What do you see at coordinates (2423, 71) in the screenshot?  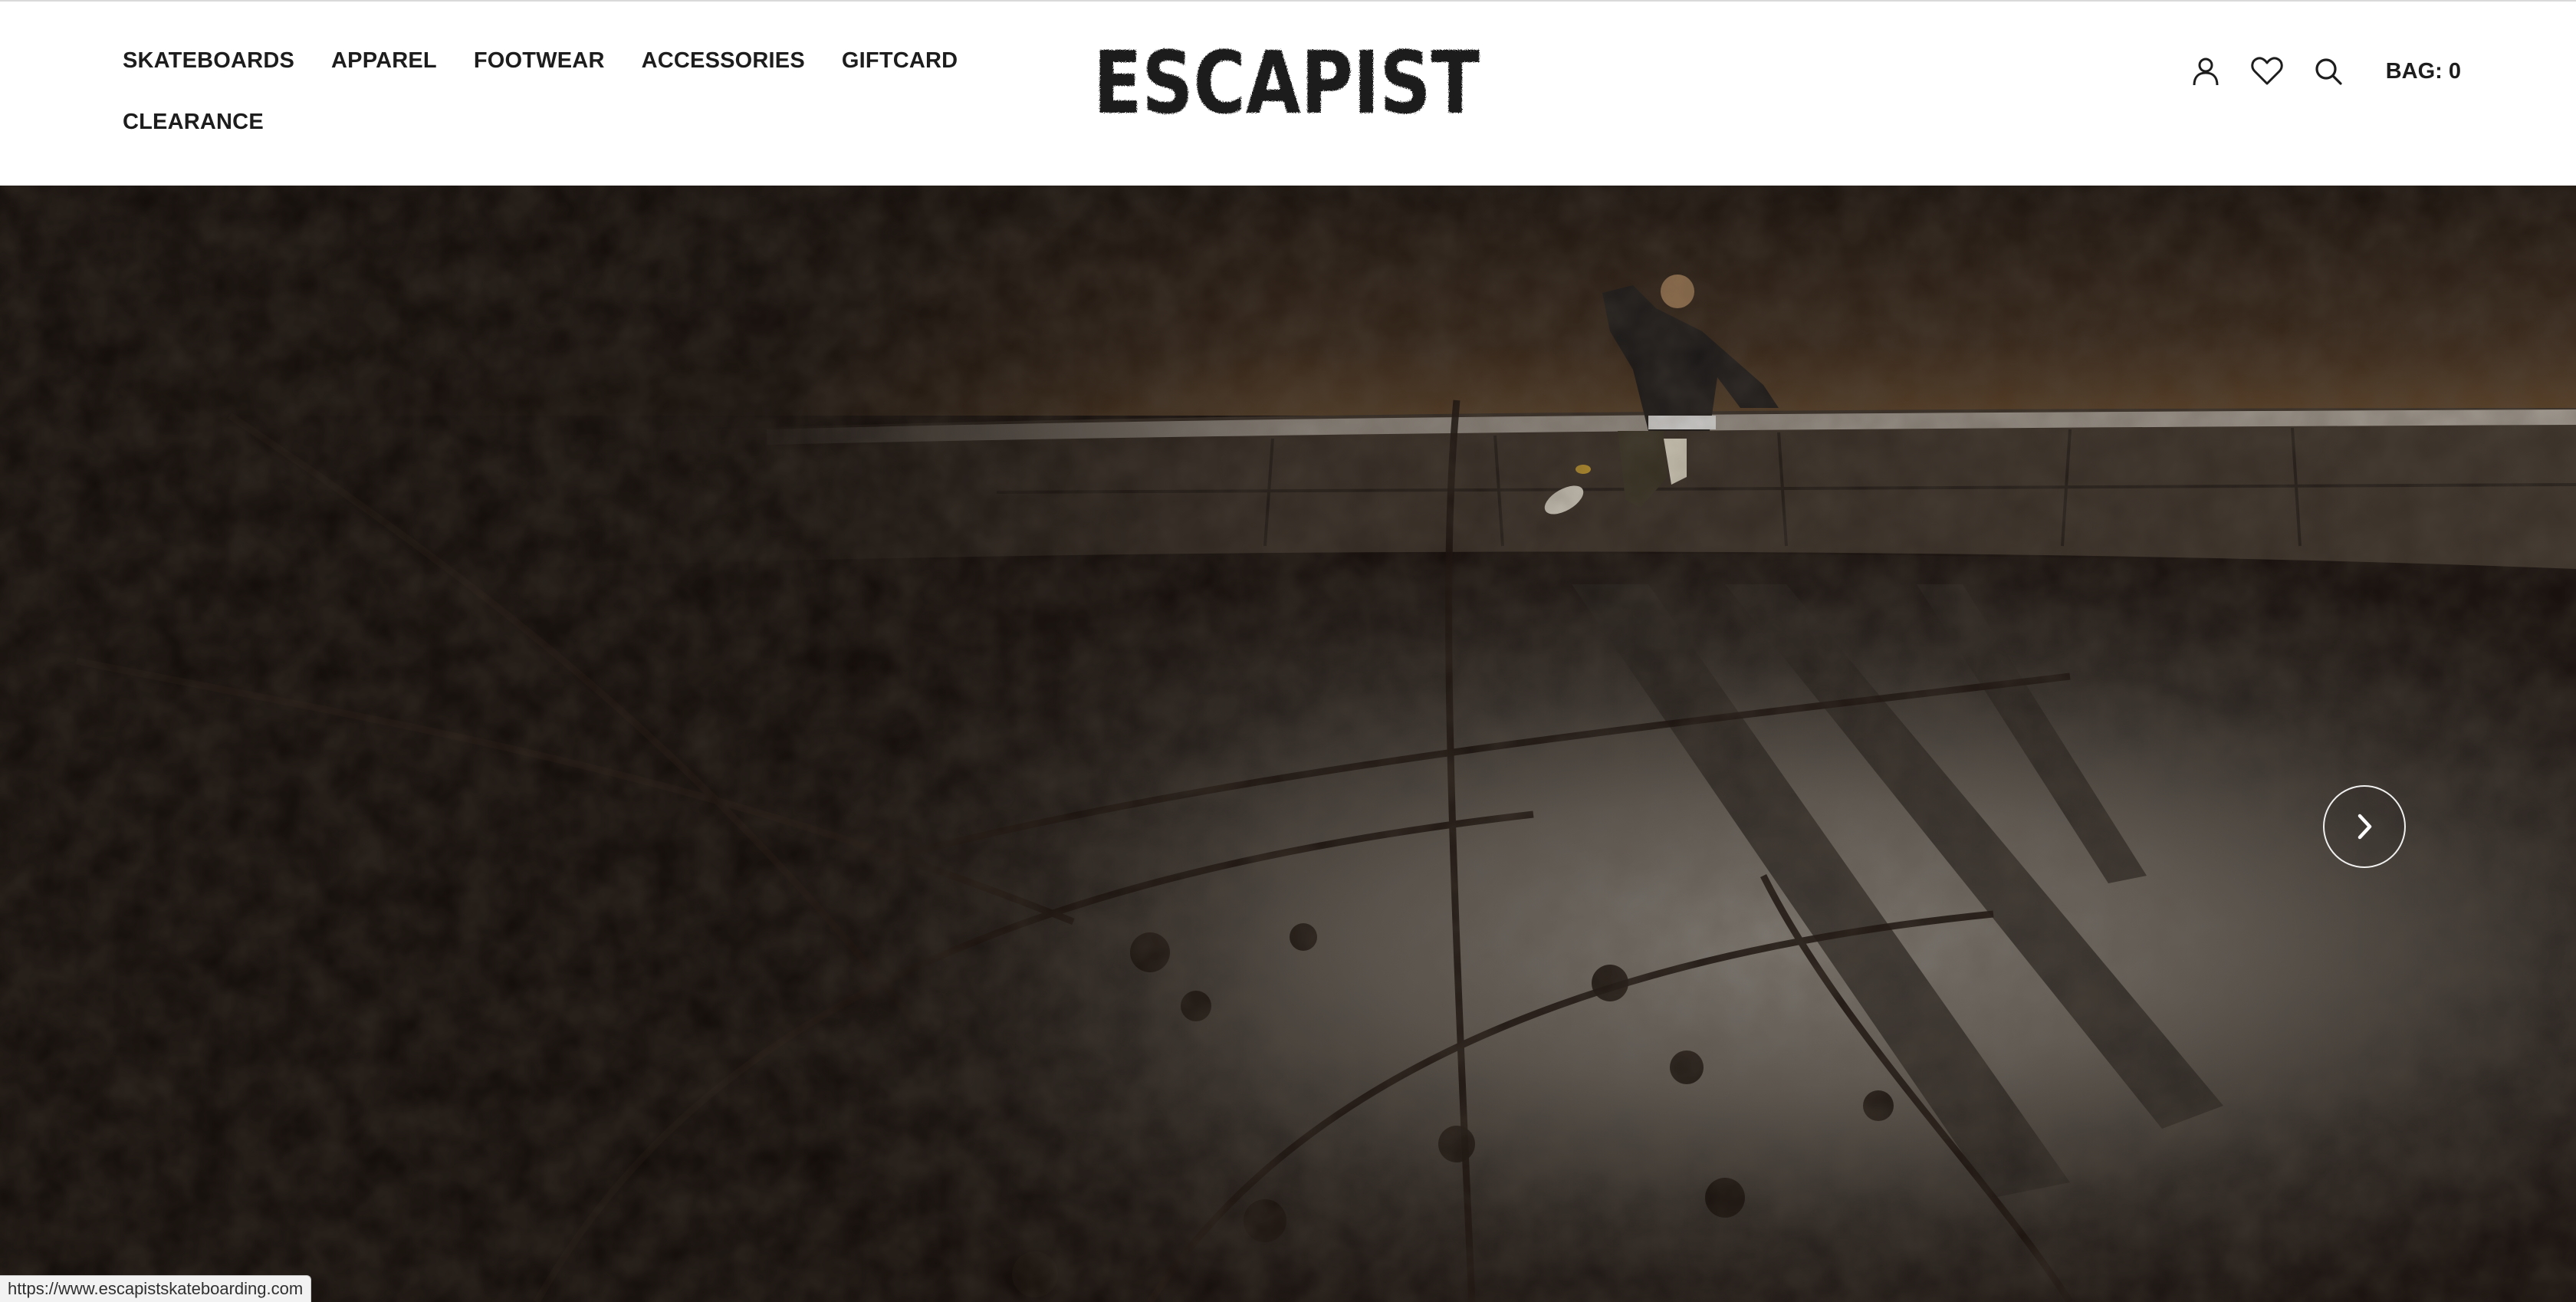 I see `bag-button: BAG: 0` at bounding box center [2423, 71].